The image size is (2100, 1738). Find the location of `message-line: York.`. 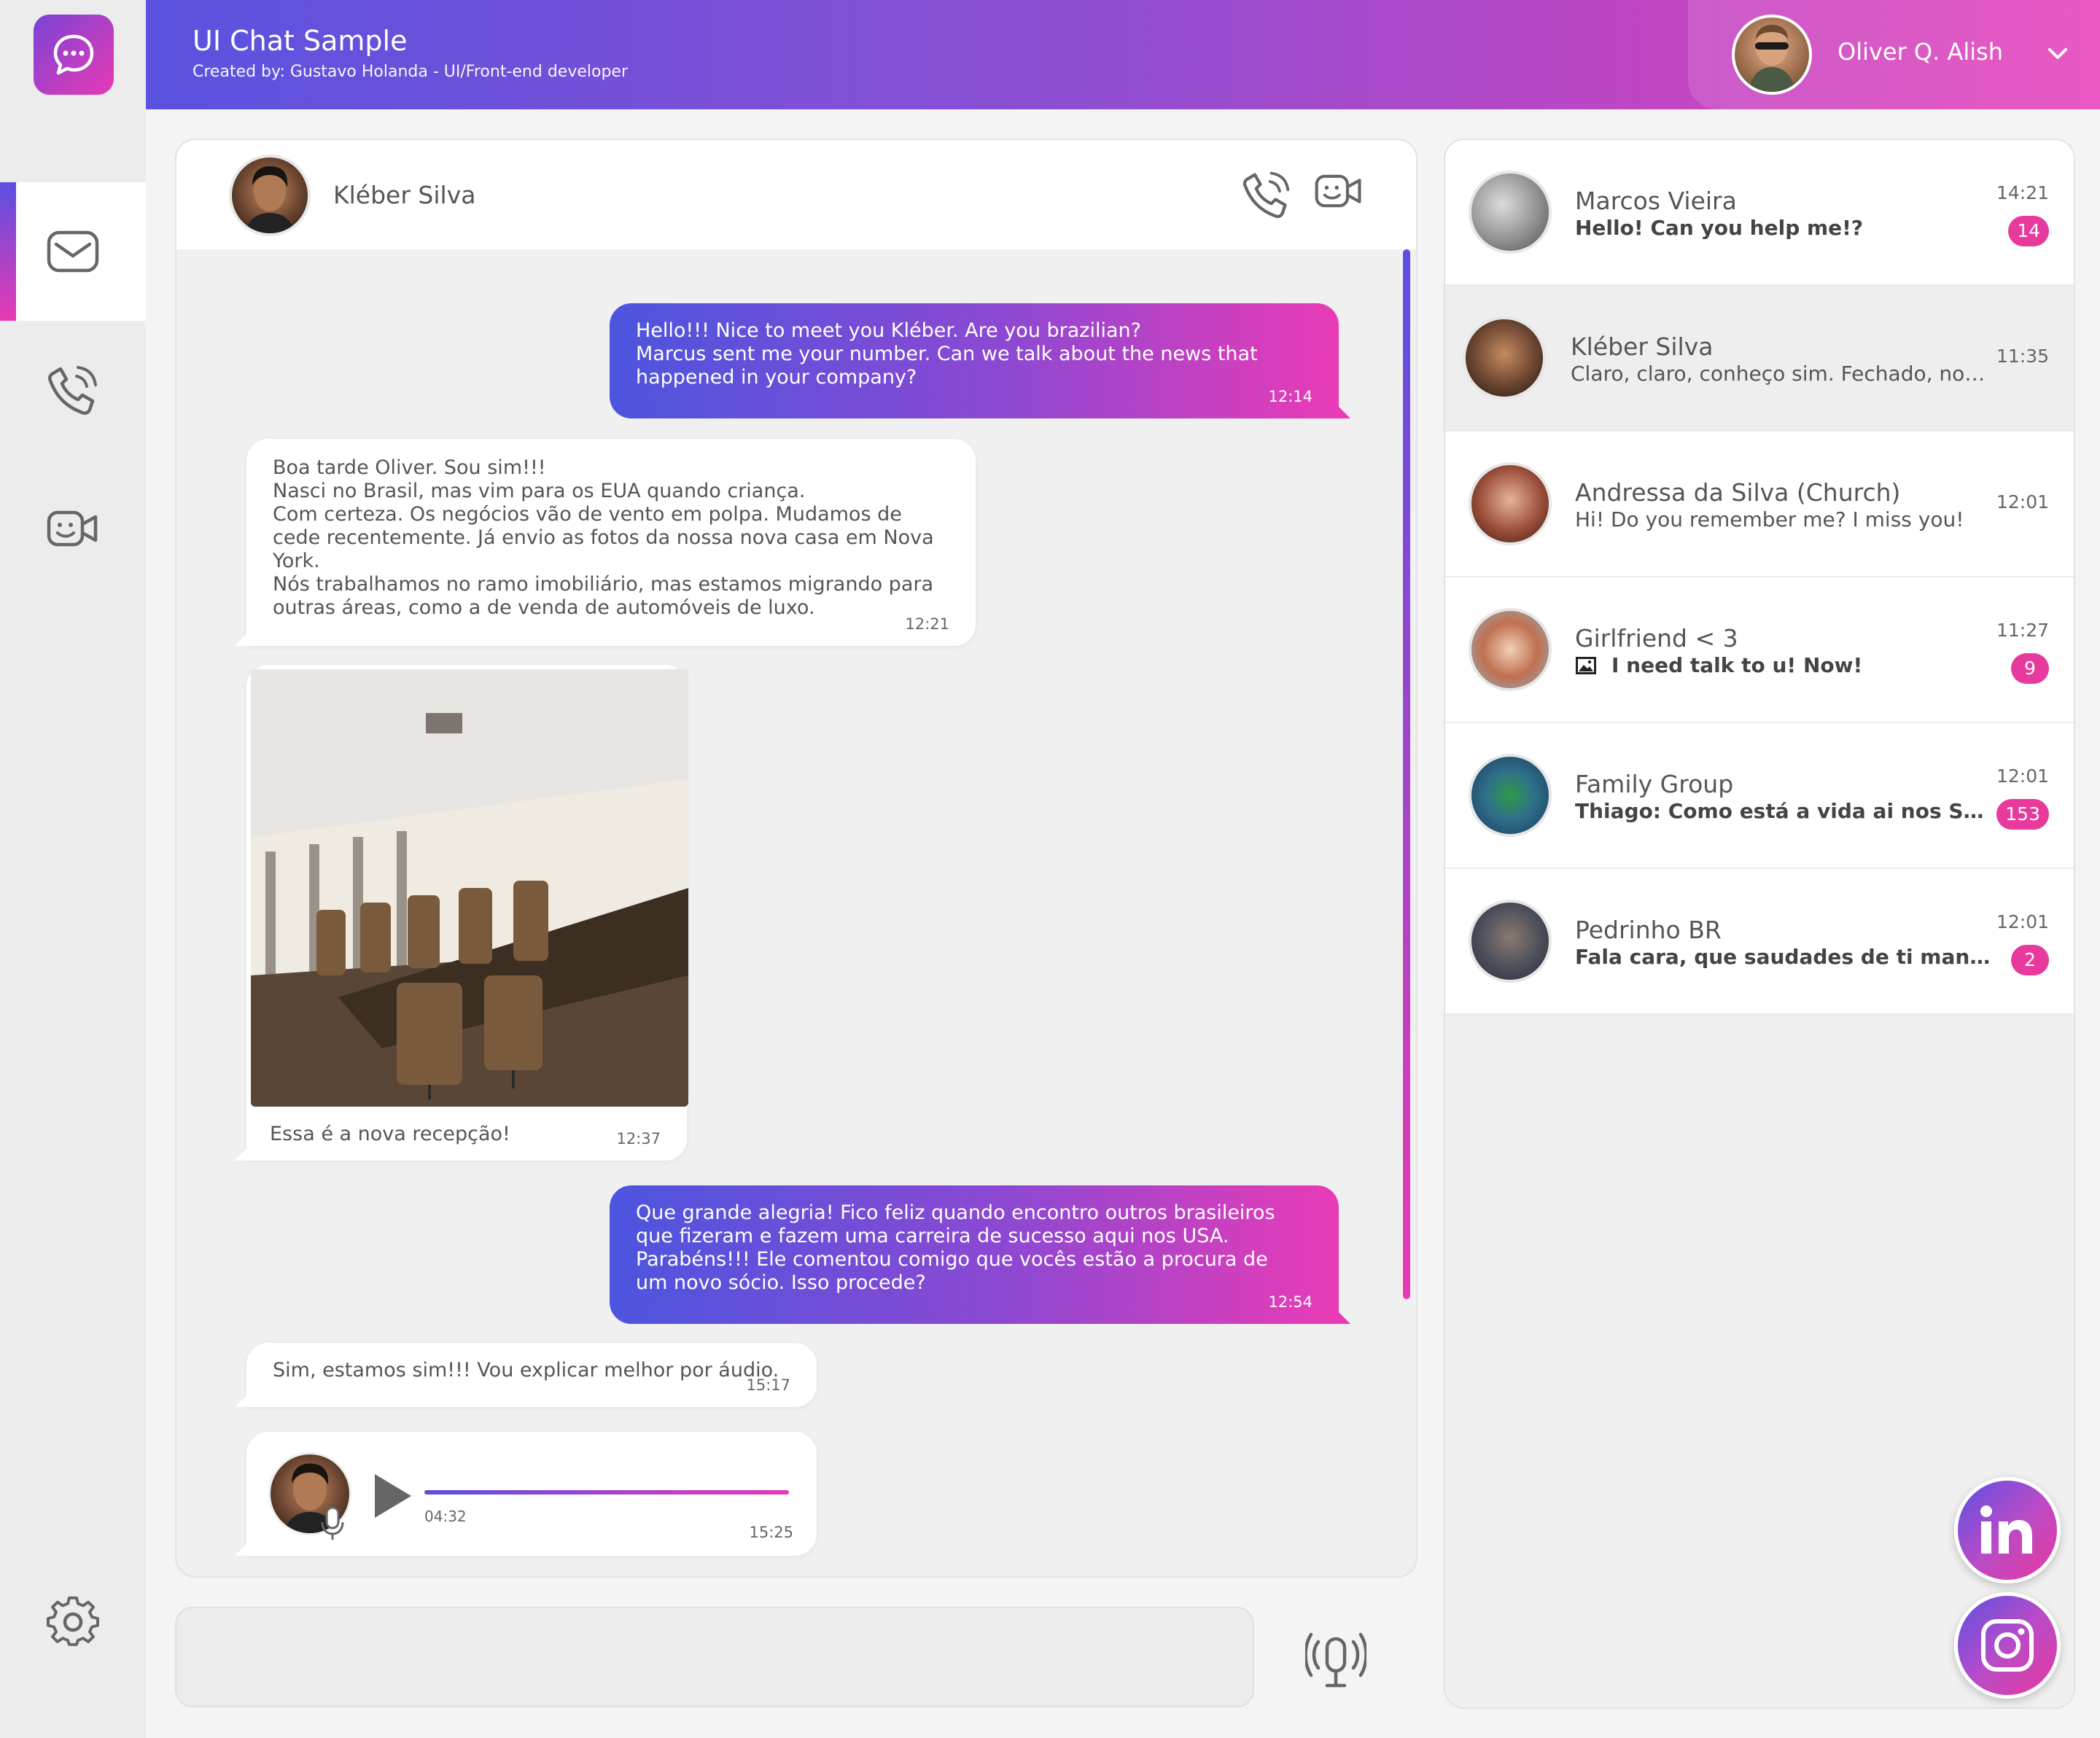

message-line: York. is located at coordinates (296, 561).